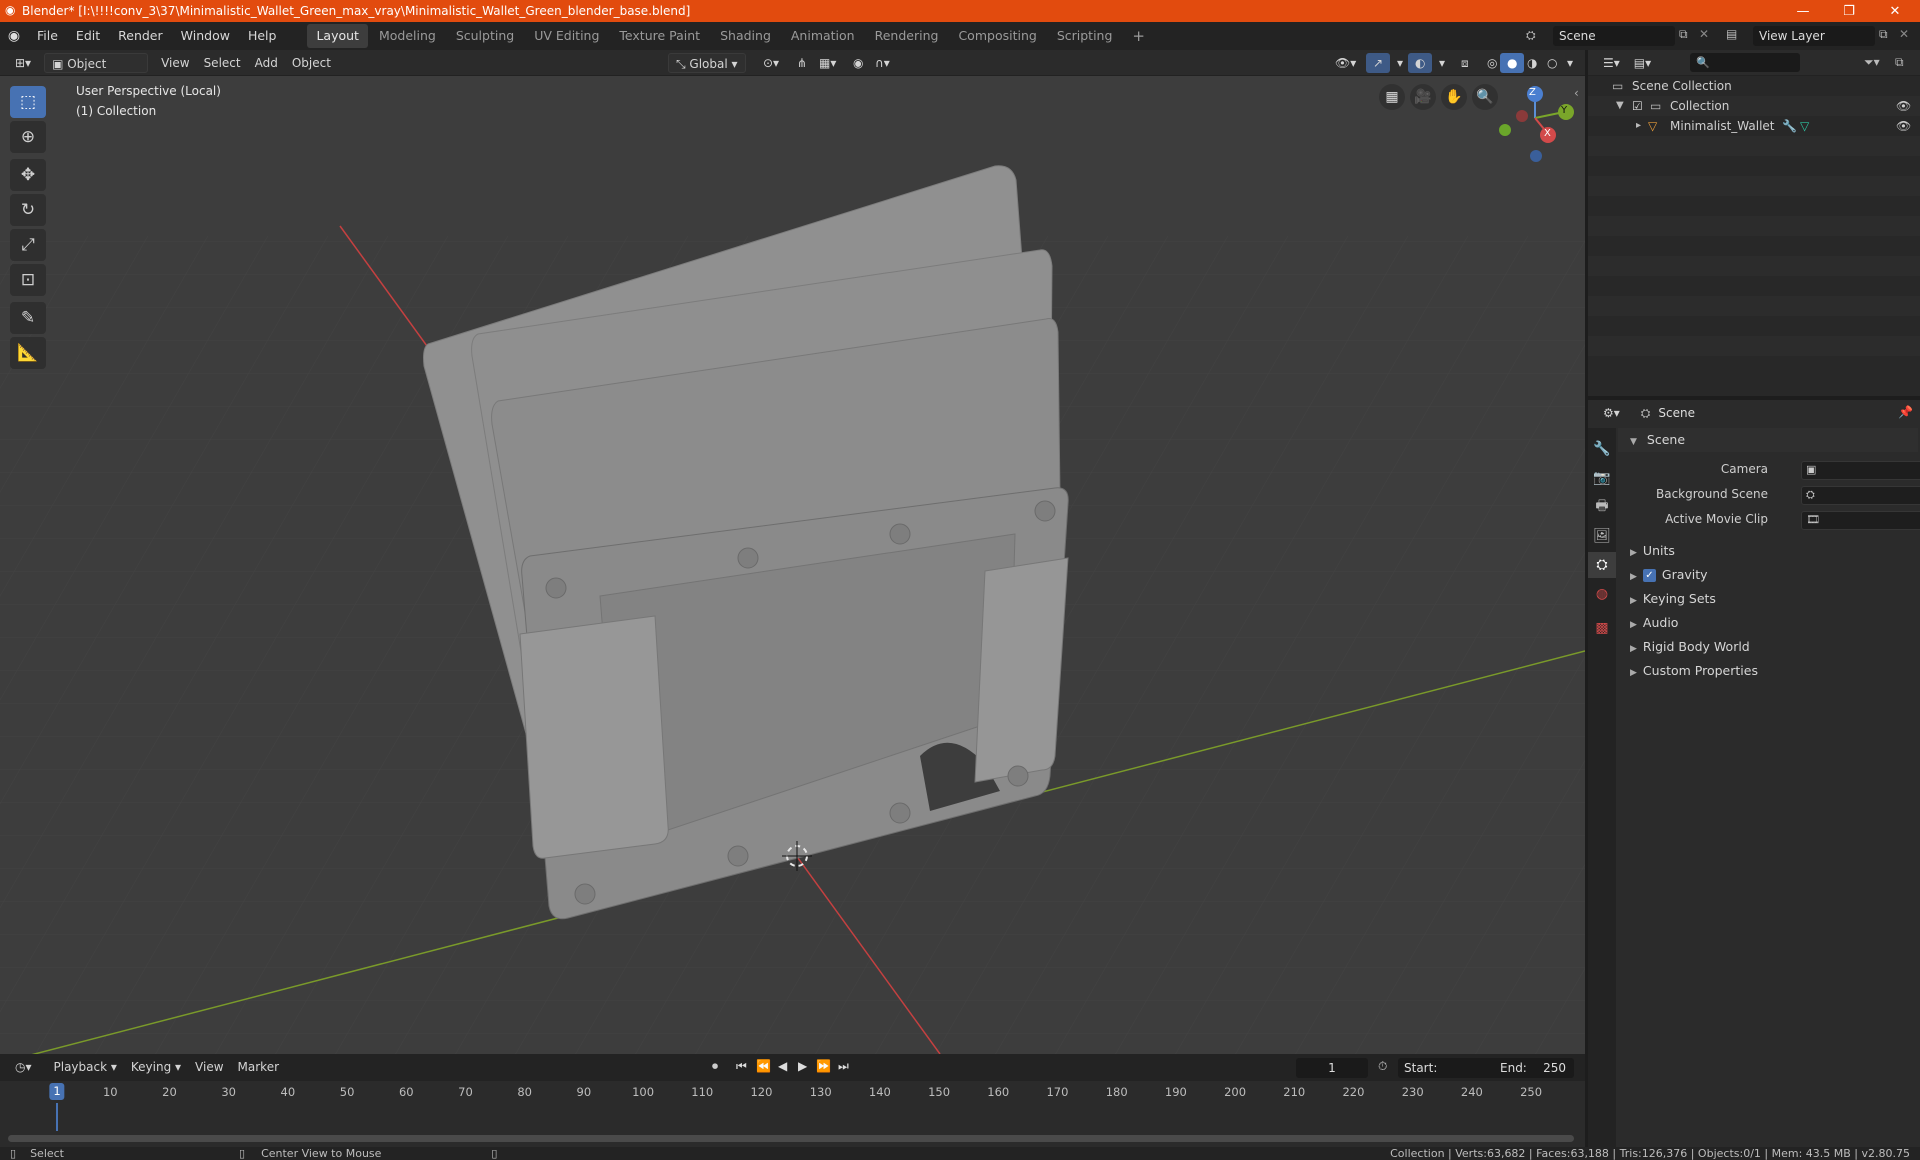  What do you see at coordinates (28, 210) in the screenshot?
I see `rotate-tool-icon: ↻` at bounding box center [28, 210].